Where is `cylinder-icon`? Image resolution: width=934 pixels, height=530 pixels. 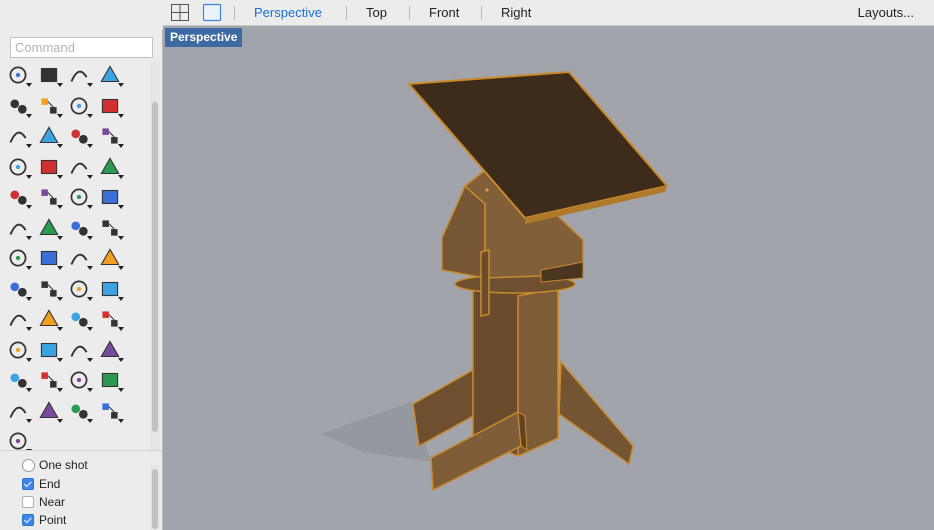
cylinder-icon is located at coordinates (79, 136).